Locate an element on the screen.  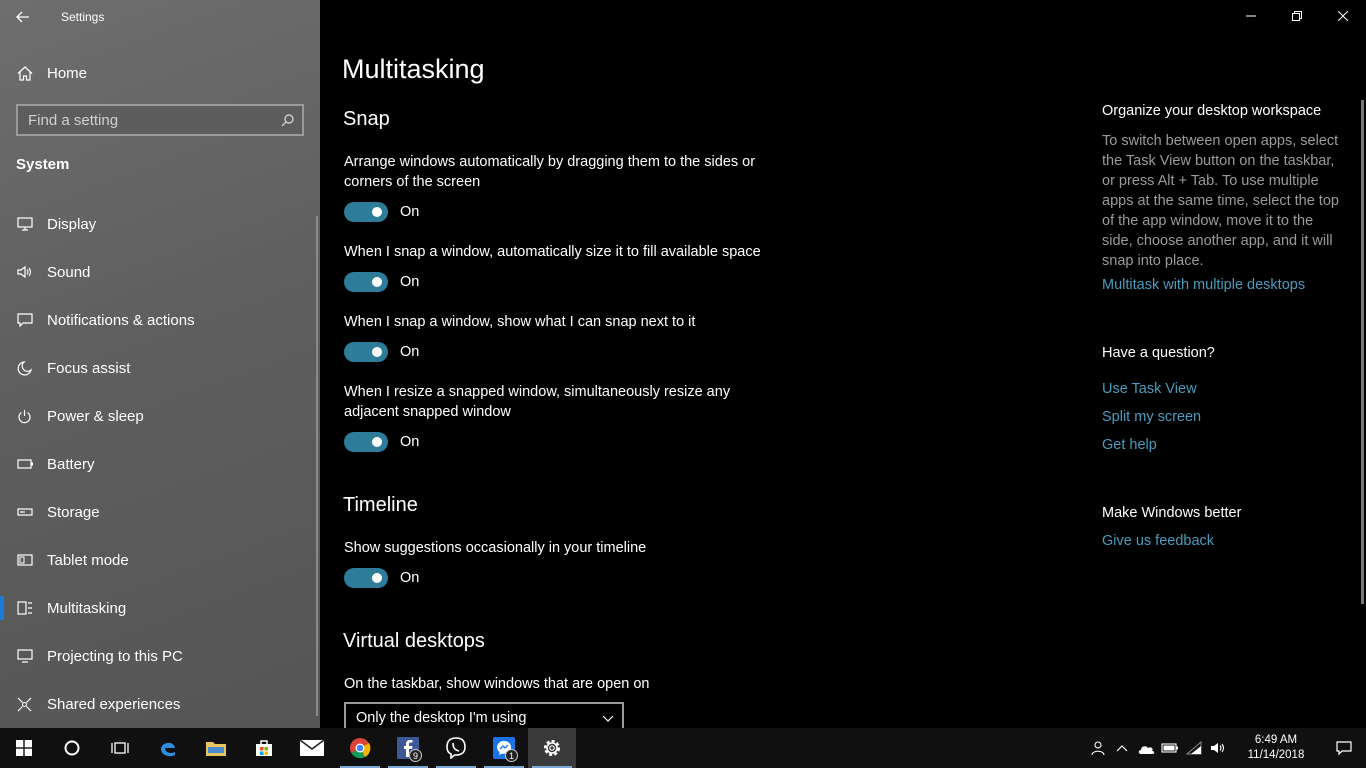
restore-button is located at coordinates (1297, 16).